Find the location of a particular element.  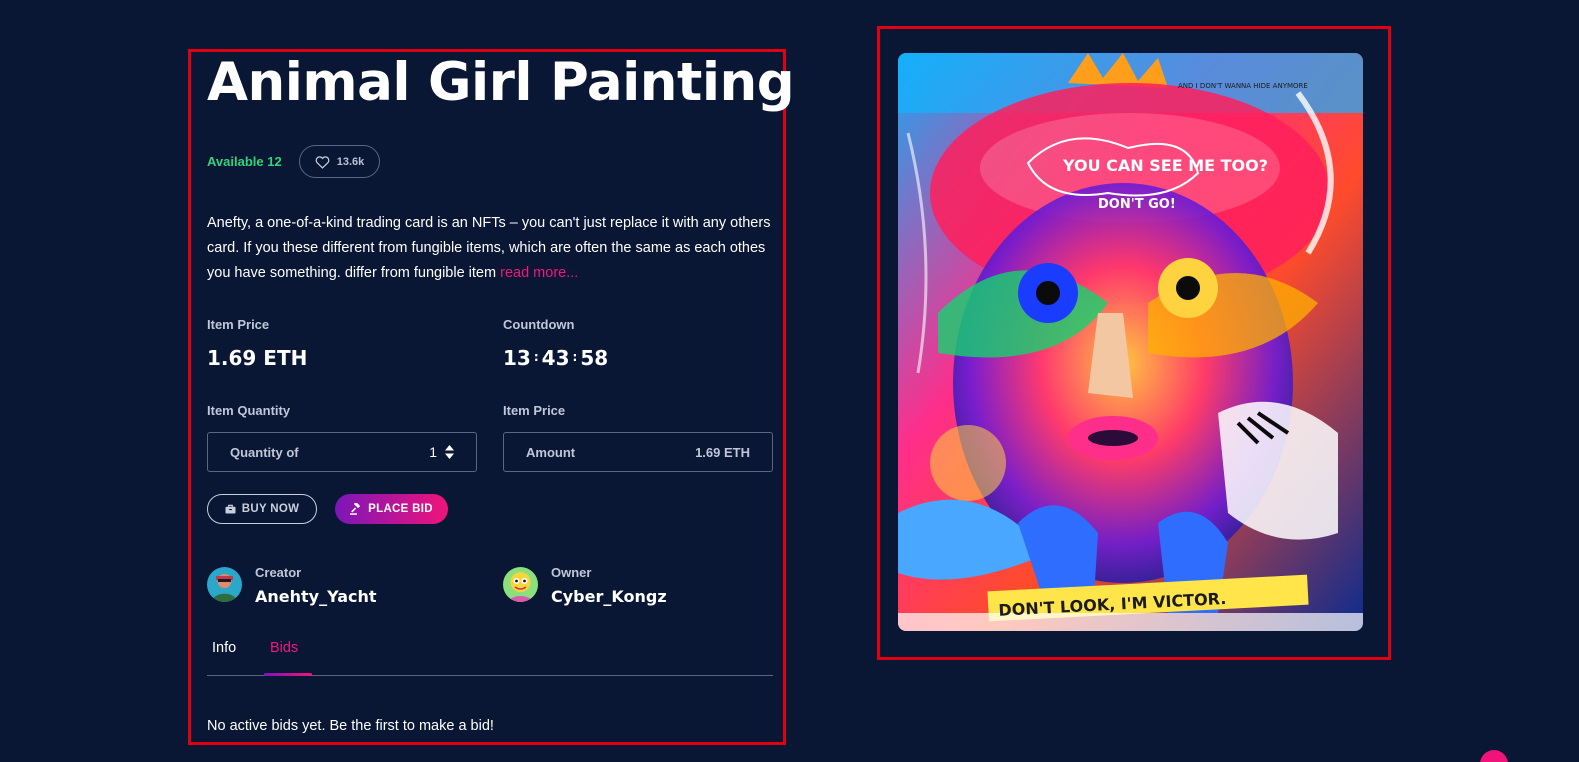

creator-role-label: Creator is located at coordinates (278, 572).